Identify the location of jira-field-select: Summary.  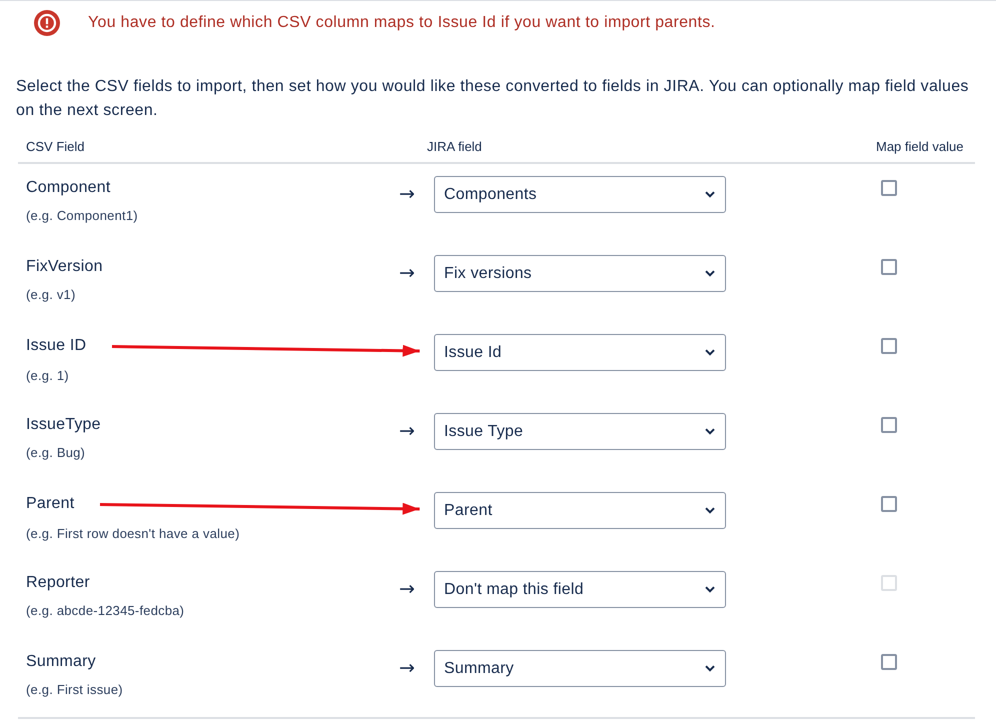
(580, 668).